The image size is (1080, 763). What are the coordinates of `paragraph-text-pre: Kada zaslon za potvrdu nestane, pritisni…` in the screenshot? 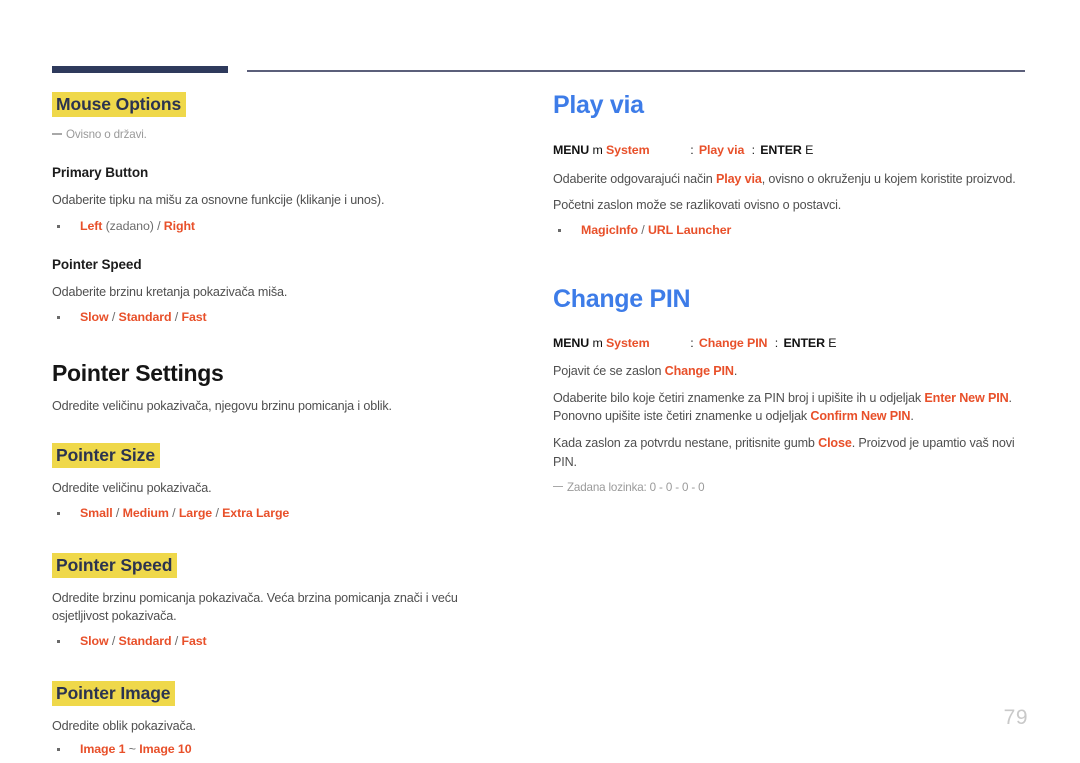 It's located at (686, 443).